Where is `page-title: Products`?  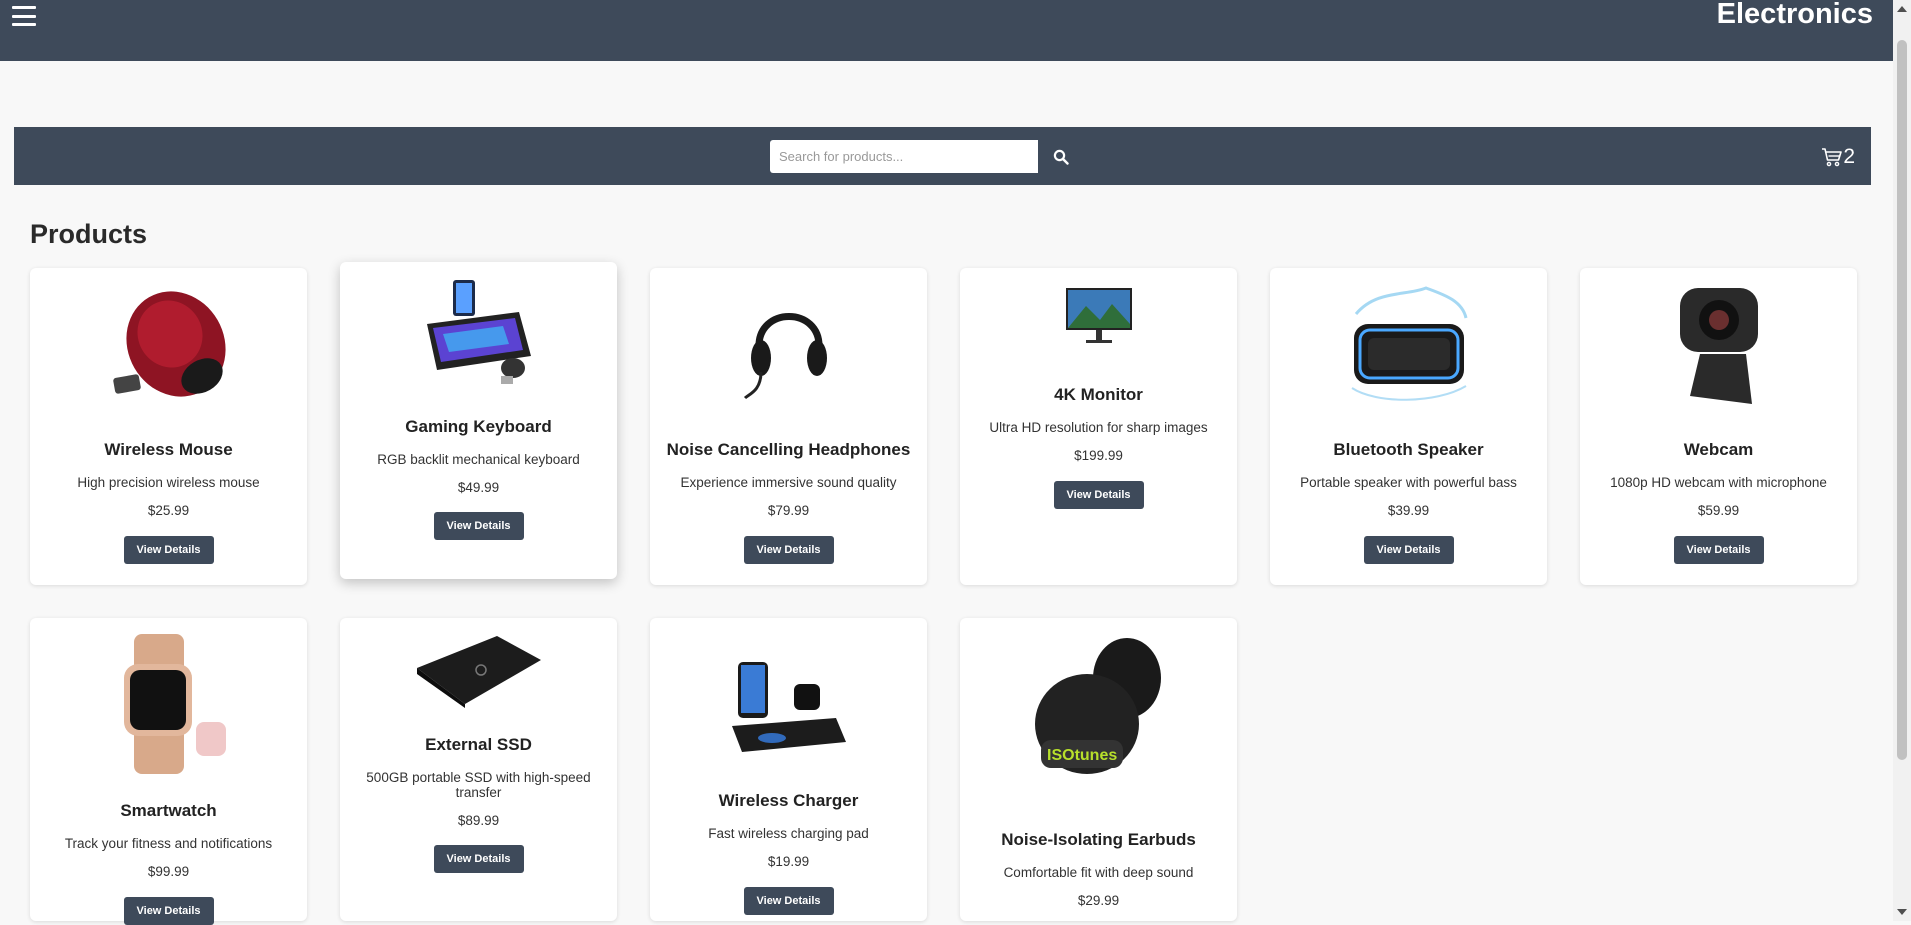 page-title: Products is located at coordinates (89, 234).